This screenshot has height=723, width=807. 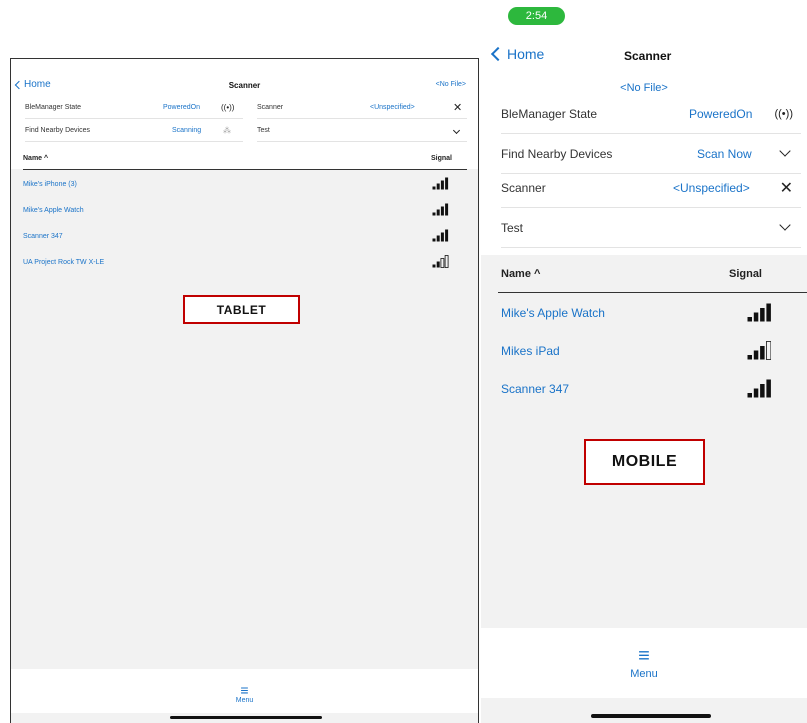 I want to click on tablet-nav-bar: Home Scanner <No File>, so click(x=244, y=85).